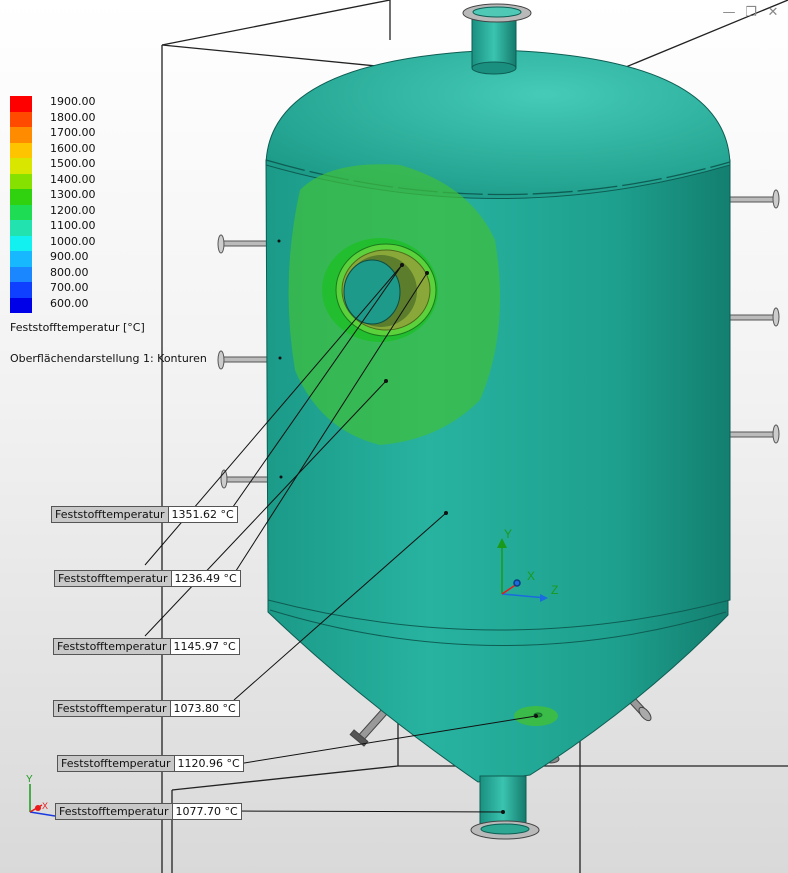 The height and width of the screenshot is (873, 788). I want to click on window-controls: — ❐ ✕, so click(751, 13).